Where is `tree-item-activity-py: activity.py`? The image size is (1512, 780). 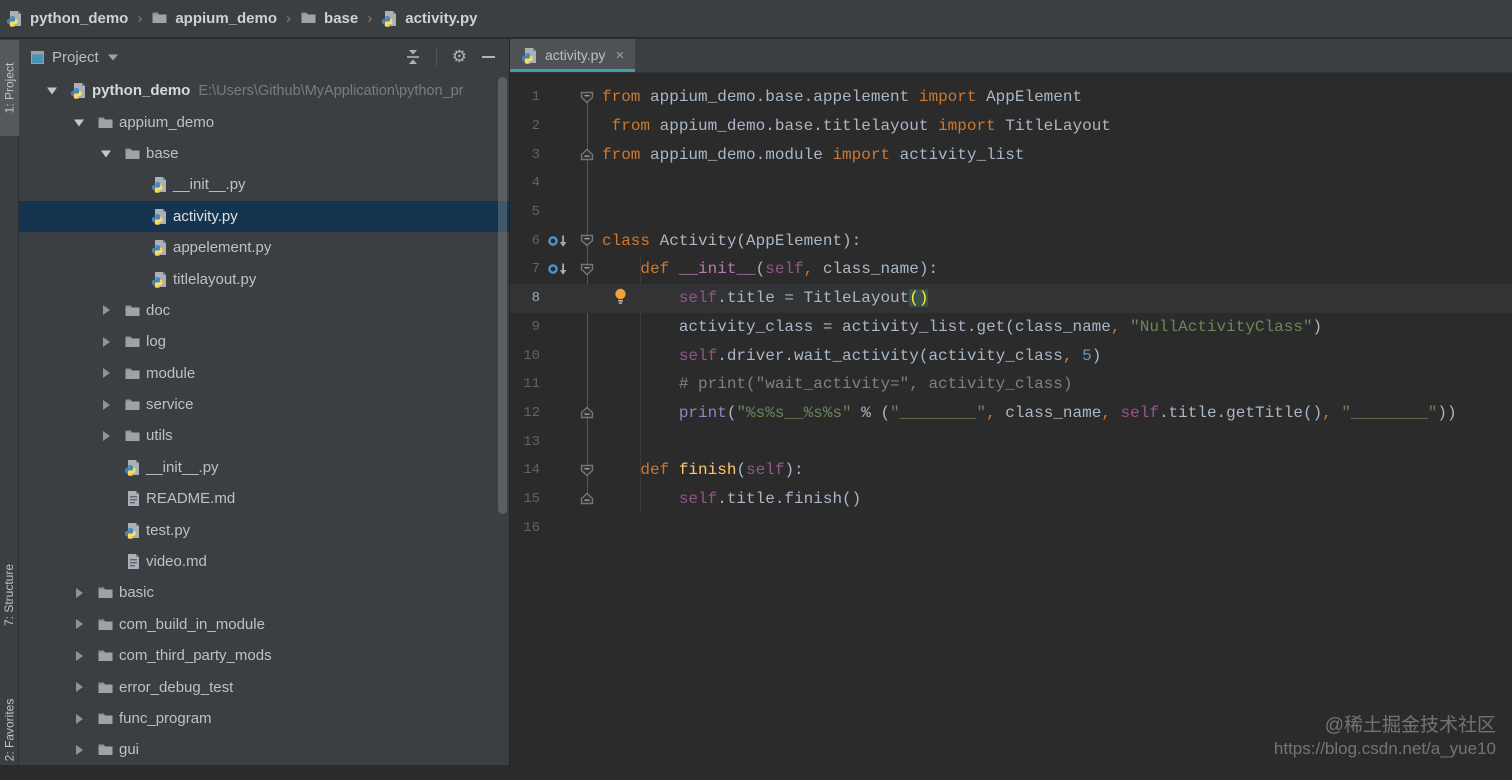
tree-item-activity-py: activity.py is located at coordinates (264, 216).